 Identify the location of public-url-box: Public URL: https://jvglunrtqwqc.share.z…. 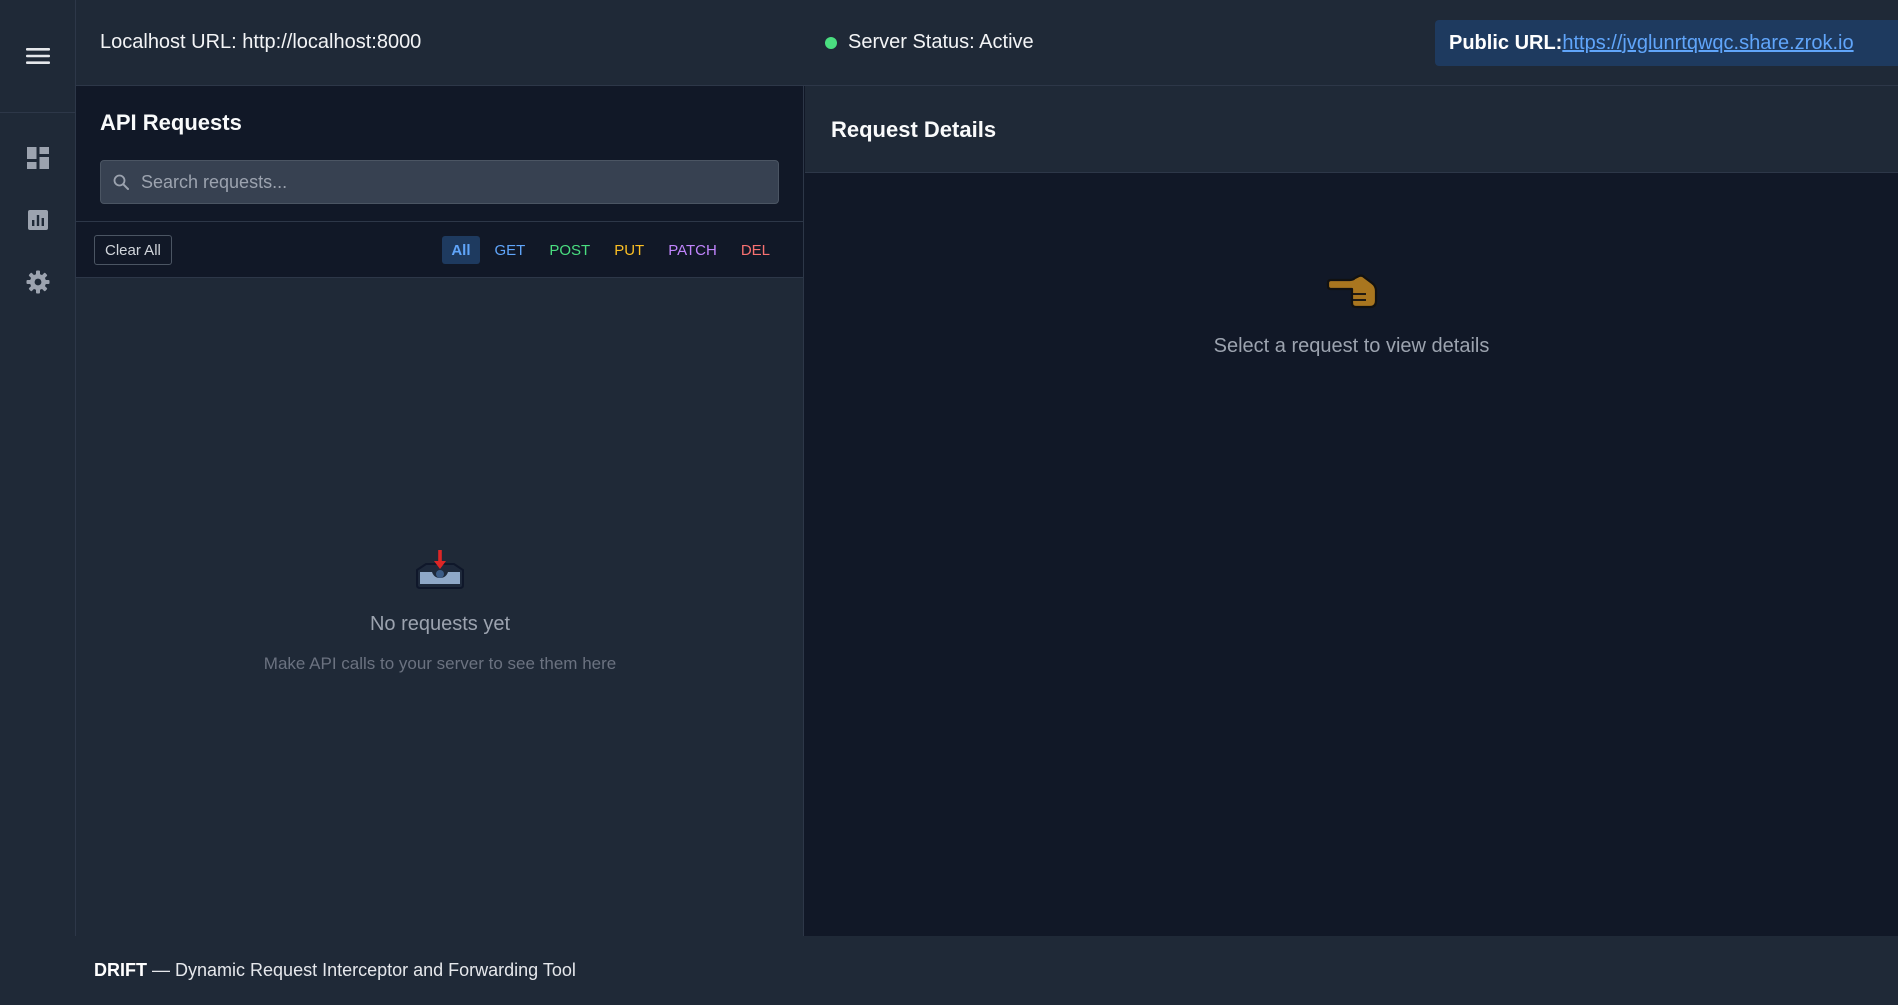
(1666, 43).